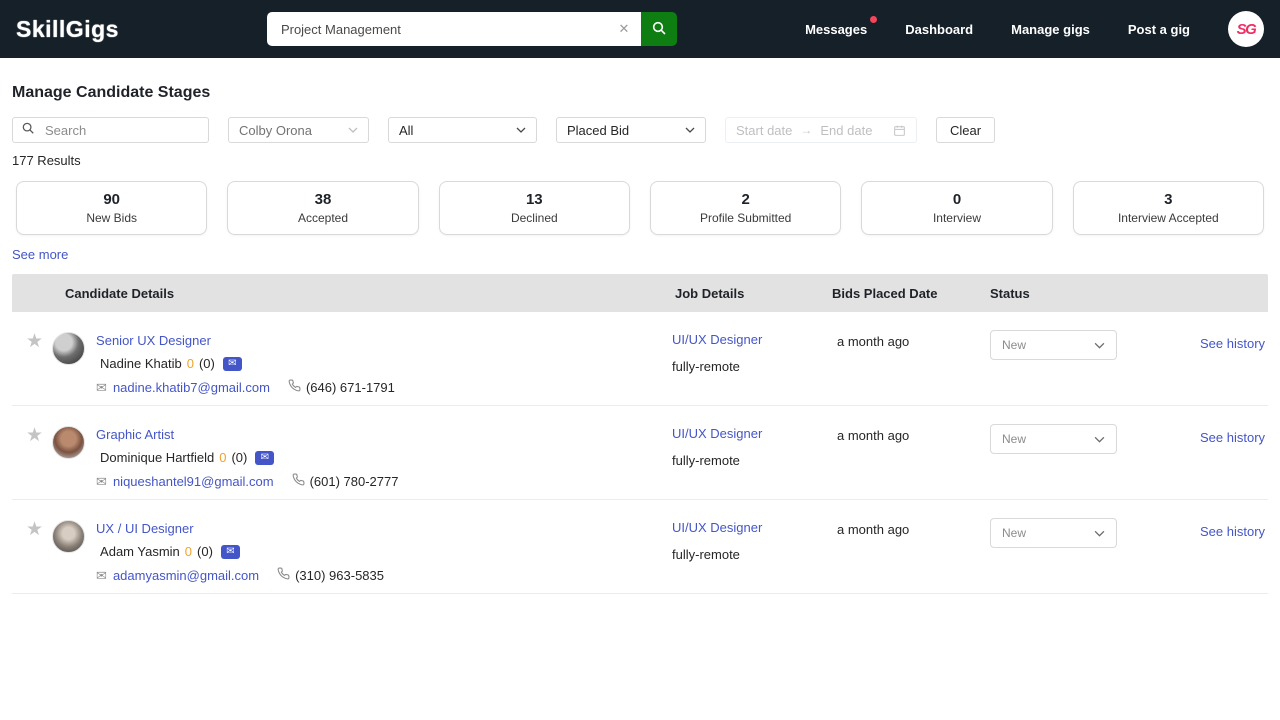 Image resolution: width=1280 pixels, height=720 pixels. I want to click on results-count: 177 Results, so click(46, 160).